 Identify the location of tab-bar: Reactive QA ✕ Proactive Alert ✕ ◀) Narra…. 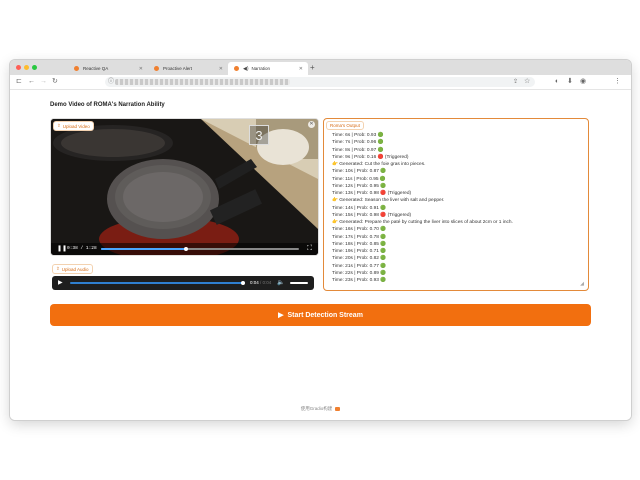
(320, 67).